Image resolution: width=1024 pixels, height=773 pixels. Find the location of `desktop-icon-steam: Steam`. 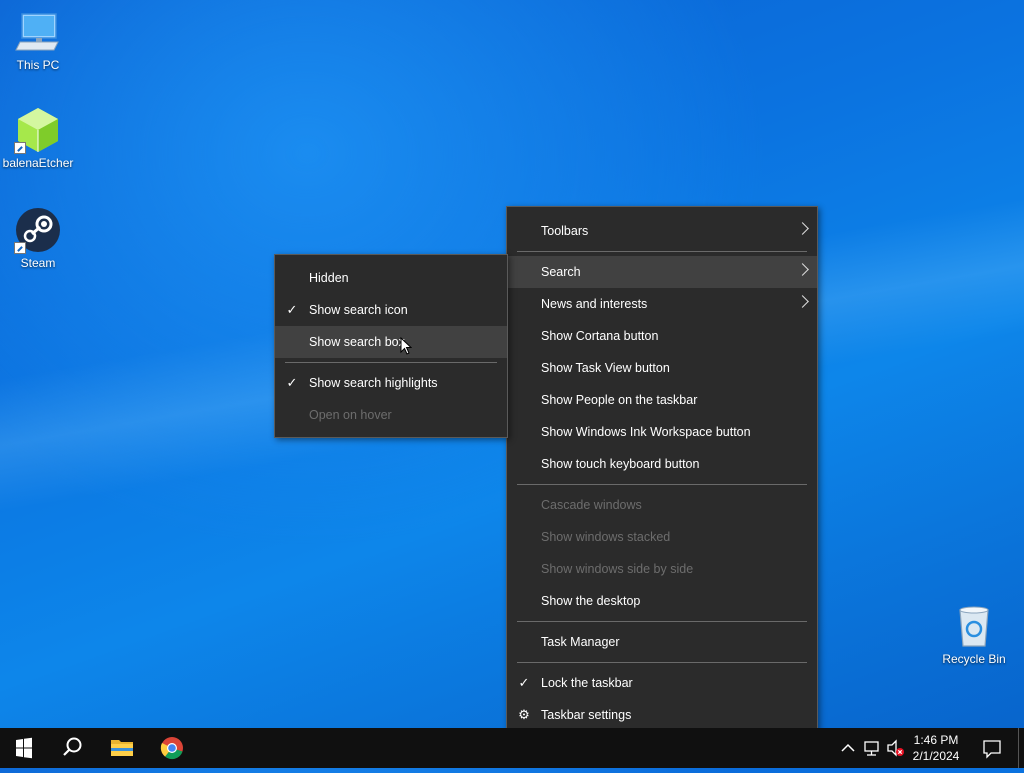

desktop-icon-steam: Steam is located at coordinates (38, 238).